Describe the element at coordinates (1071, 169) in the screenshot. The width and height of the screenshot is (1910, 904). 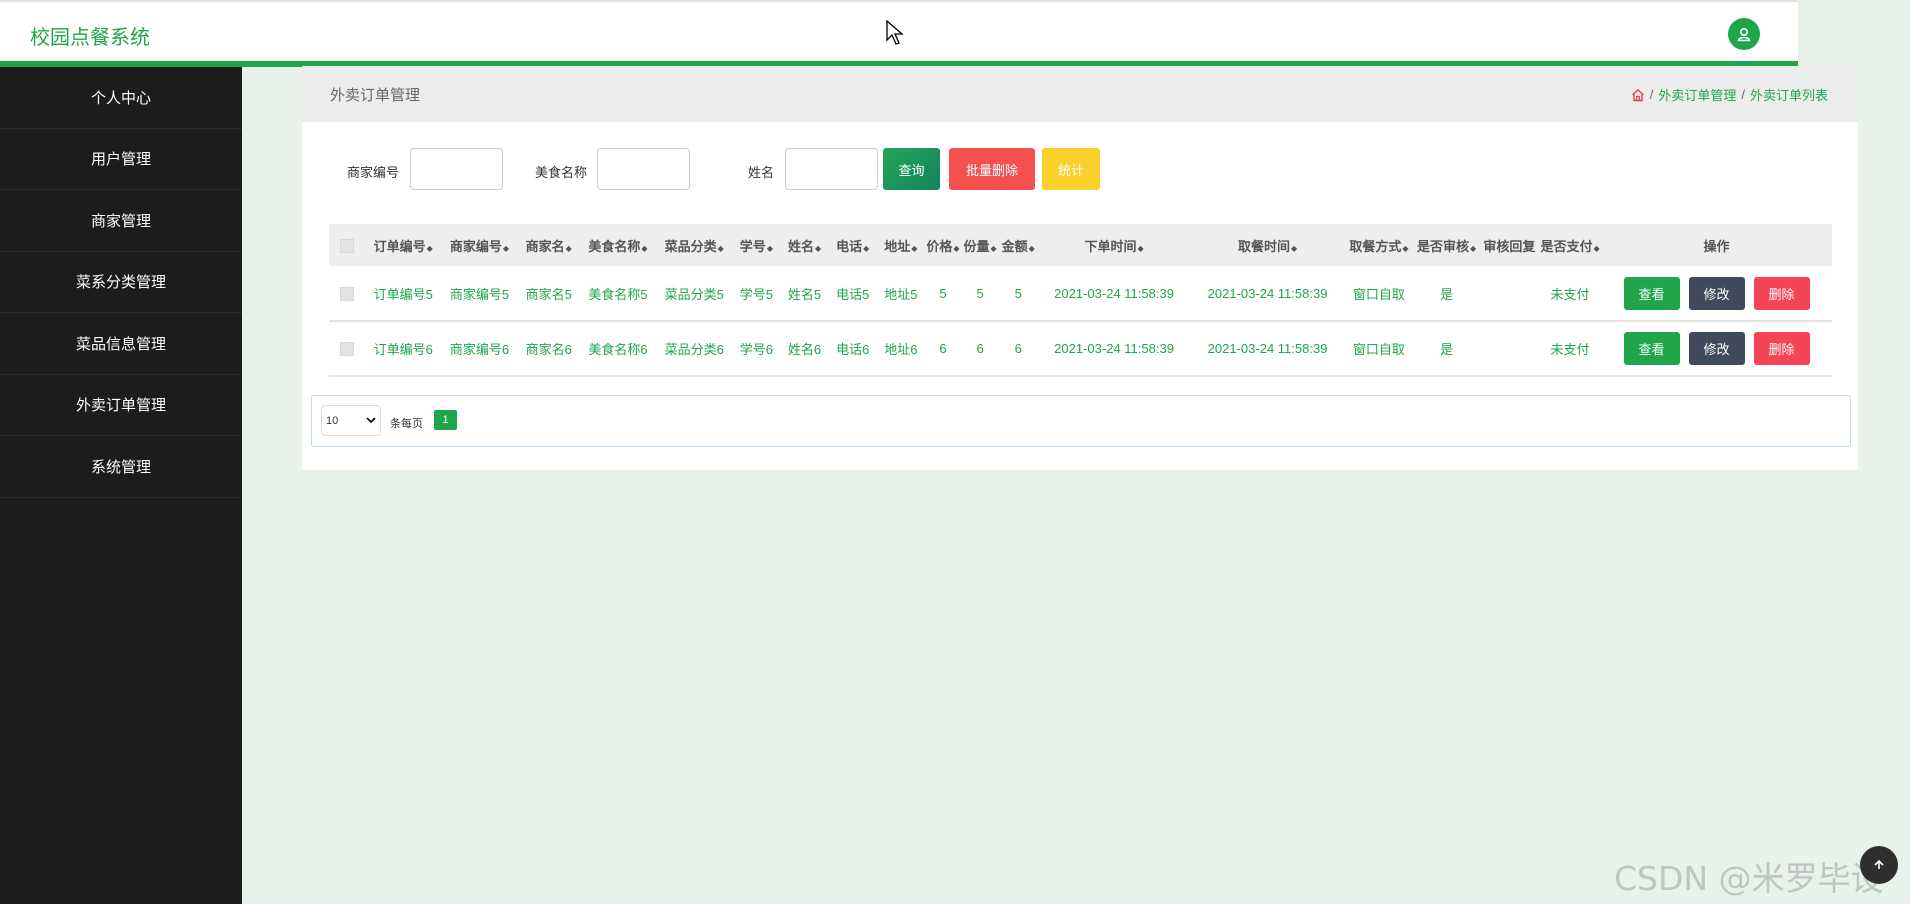
I see `stats-button: 统计` at that location.